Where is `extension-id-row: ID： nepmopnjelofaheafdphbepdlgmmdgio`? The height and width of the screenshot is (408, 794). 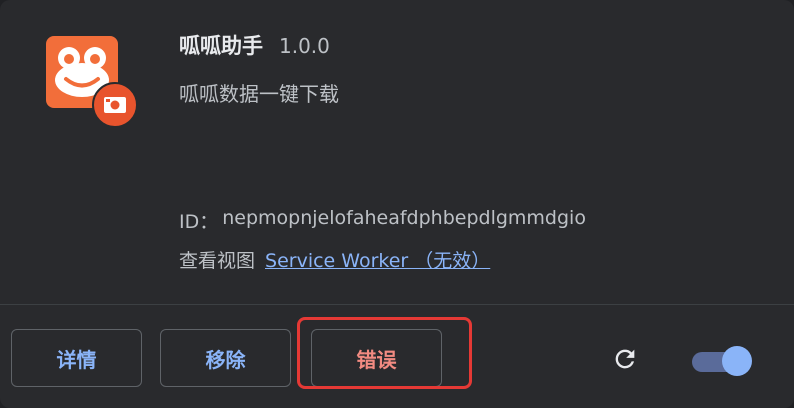 extension-id-row: ID： nepmopnjelofaheafdphbepdlgmmdgio is located at coordinates (382, 220).